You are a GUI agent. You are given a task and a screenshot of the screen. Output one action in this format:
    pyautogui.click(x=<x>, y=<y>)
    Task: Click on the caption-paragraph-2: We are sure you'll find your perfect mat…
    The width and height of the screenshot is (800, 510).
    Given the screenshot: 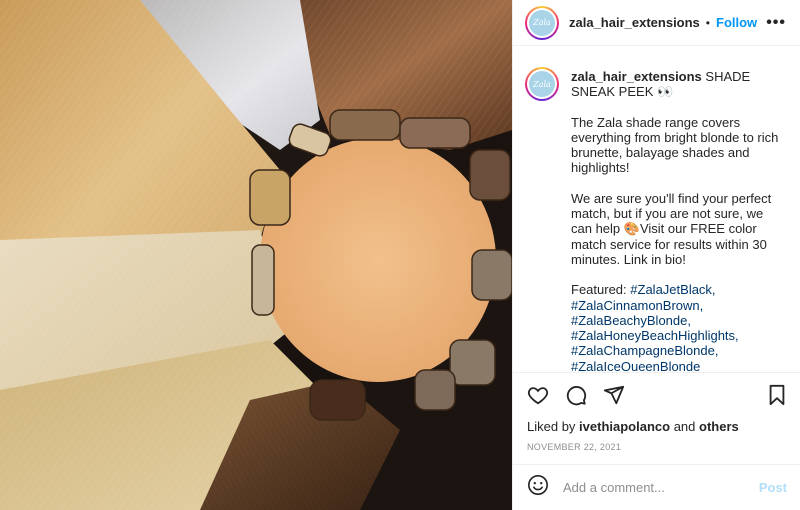 What is the action you would take?
    pyautogui.click(x=671, y=228)
    